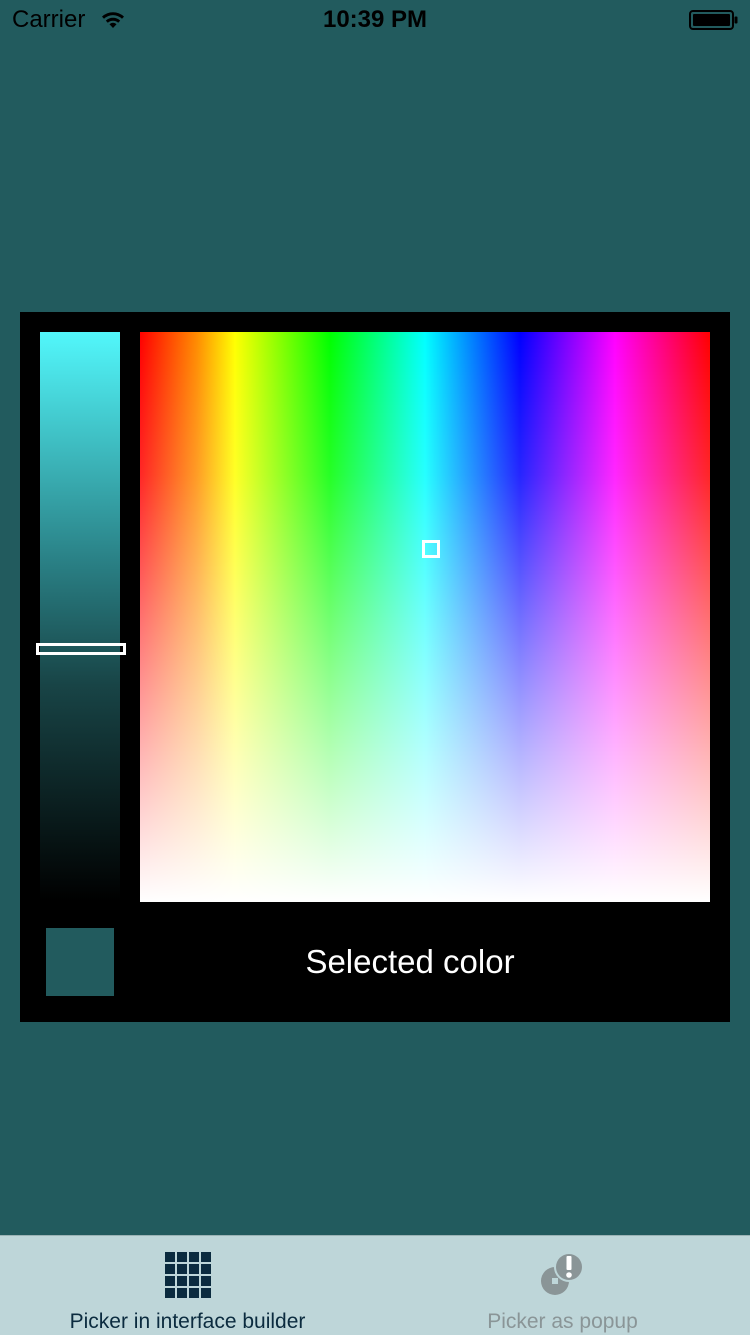  What do you see at coordinates (410, 961) in the screenshot?
I see `selected-color-label: Selected color` at bounding box center [410, 961].